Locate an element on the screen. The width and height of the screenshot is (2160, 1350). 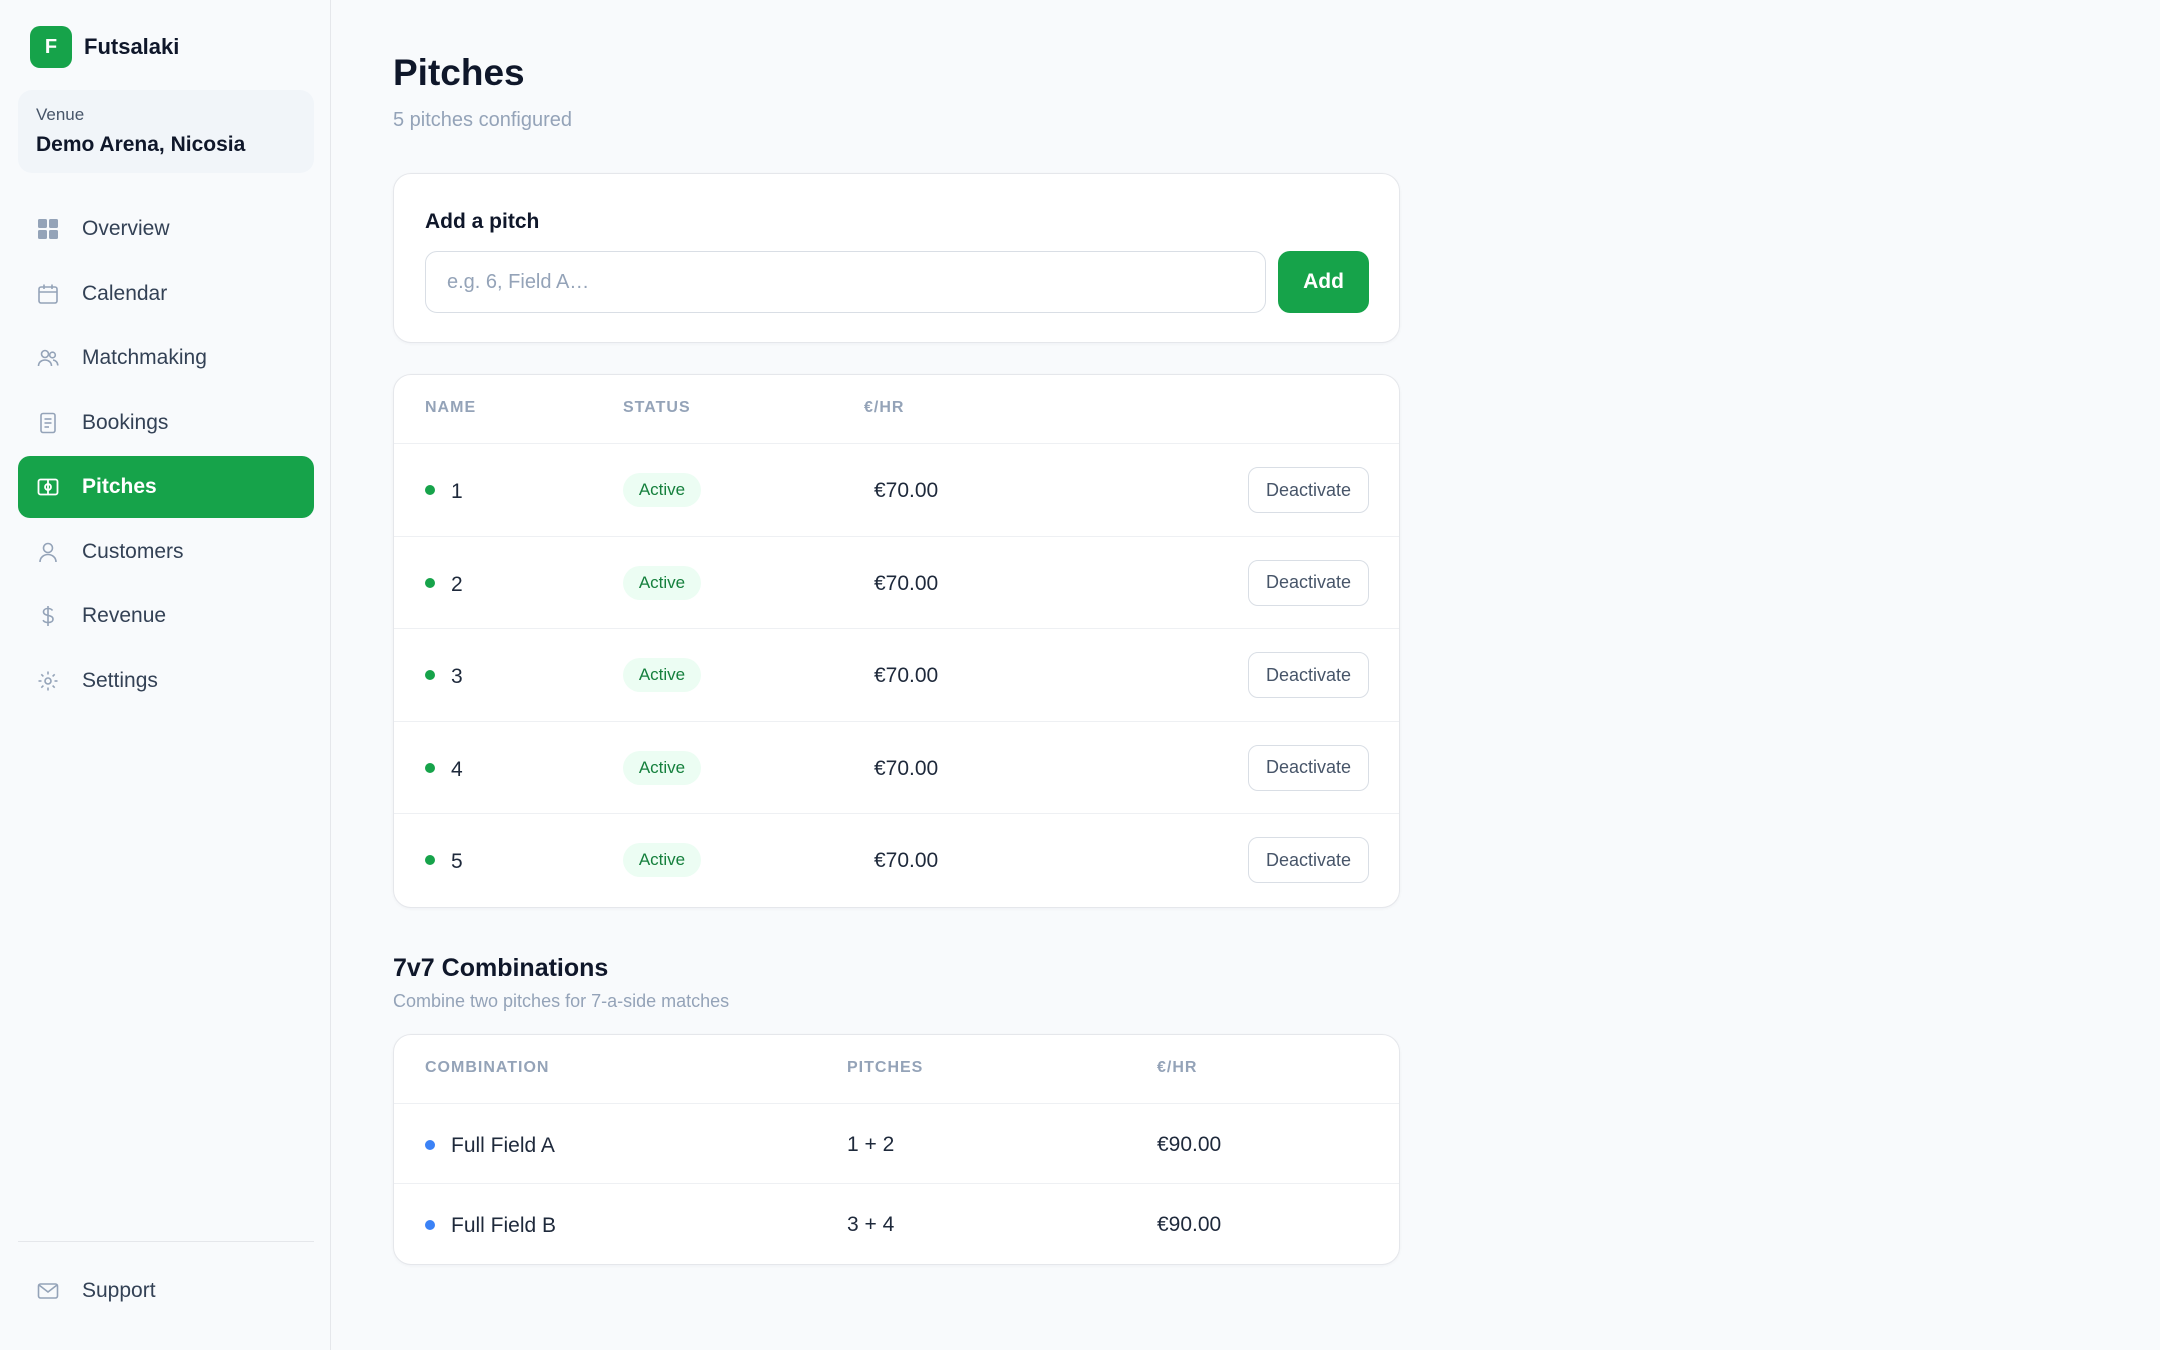
sidebar-item-label: Support is located at coordinates (119, 1290).